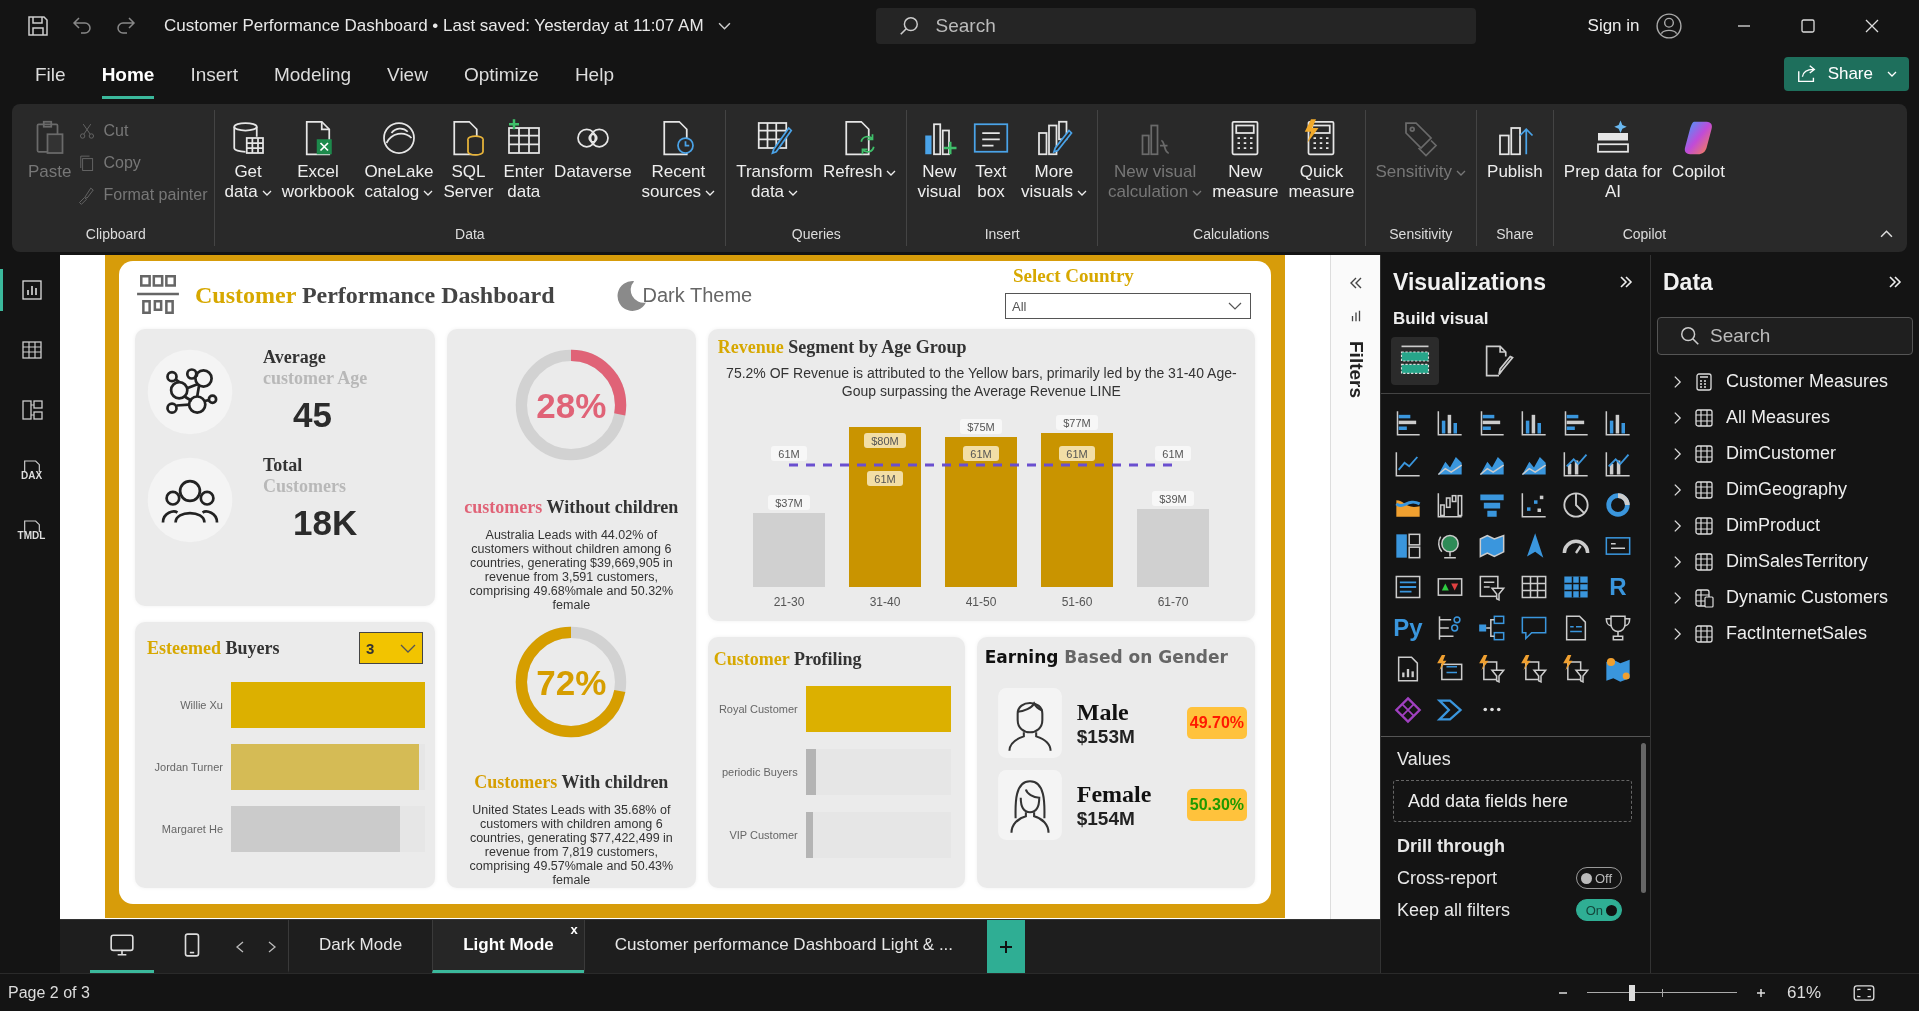 The height and width of the screenshot is (1011, 1919). Describe the element at coordinates (1053, 170) in the screenshot. I see `ribbon-button: More visuals` at that location.